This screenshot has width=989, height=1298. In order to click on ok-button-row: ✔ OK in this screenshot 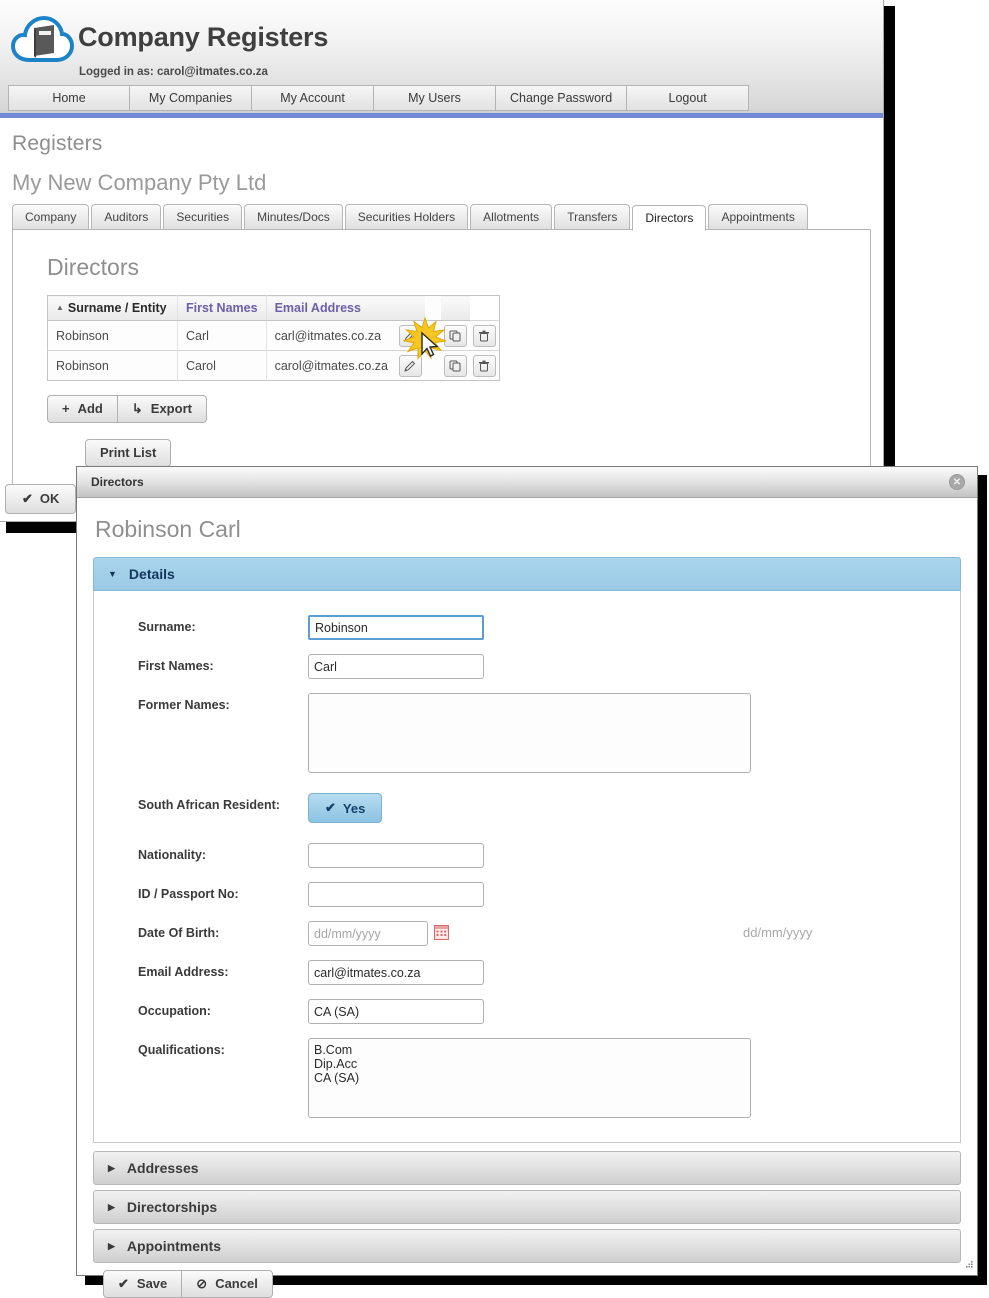, I will do `click(41, 499)`.